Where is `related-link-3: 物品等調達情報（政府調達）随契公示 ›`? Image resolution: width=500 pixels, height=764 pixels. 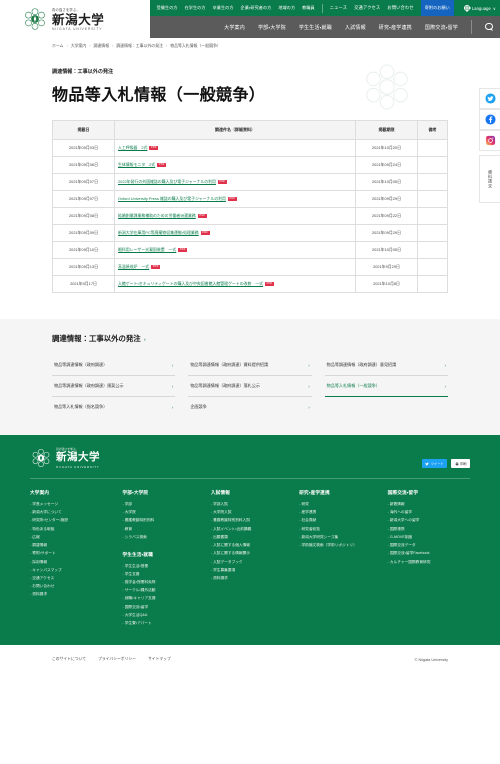 related-link-3: 物品等調達情報（政府調達）随契公示 › is located at coordinates (114, 386).